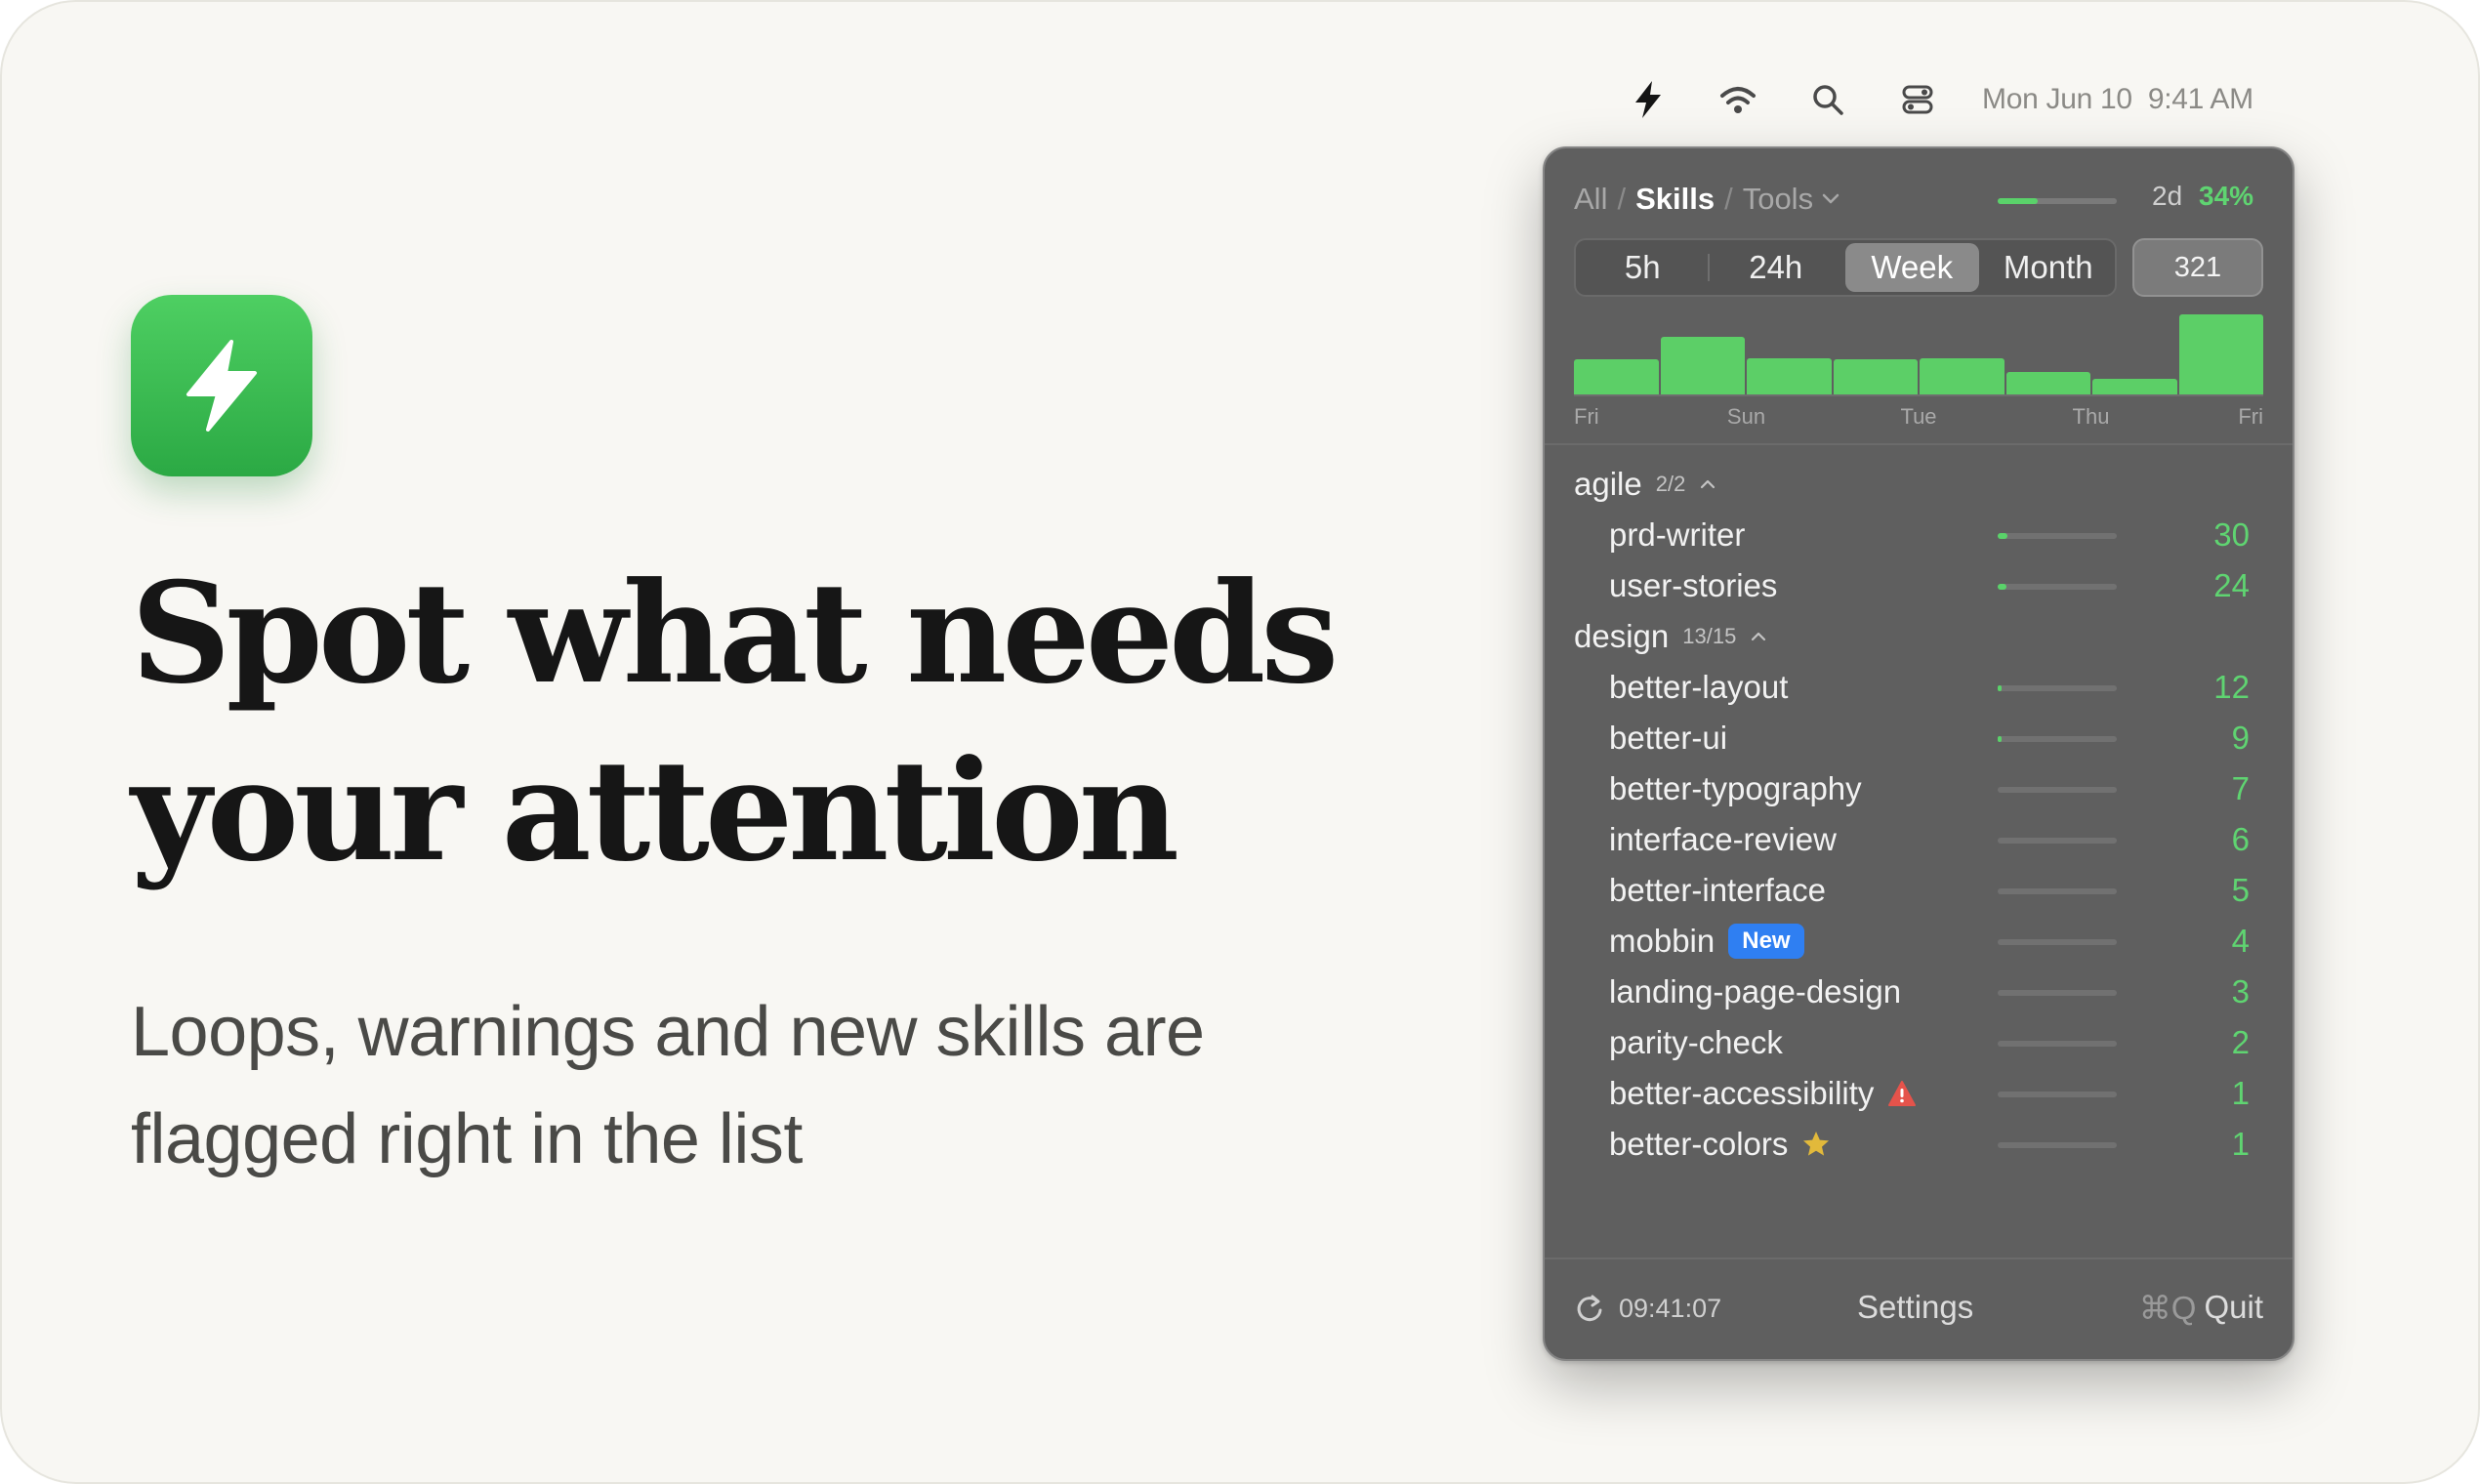 The height and width of the screenshot is (1484, 2480). What do you see at coordinates (1919, 1094) in the screenshot?
I see `skill-row: better-accessibility 1` at bounding box center [1919, 1094].